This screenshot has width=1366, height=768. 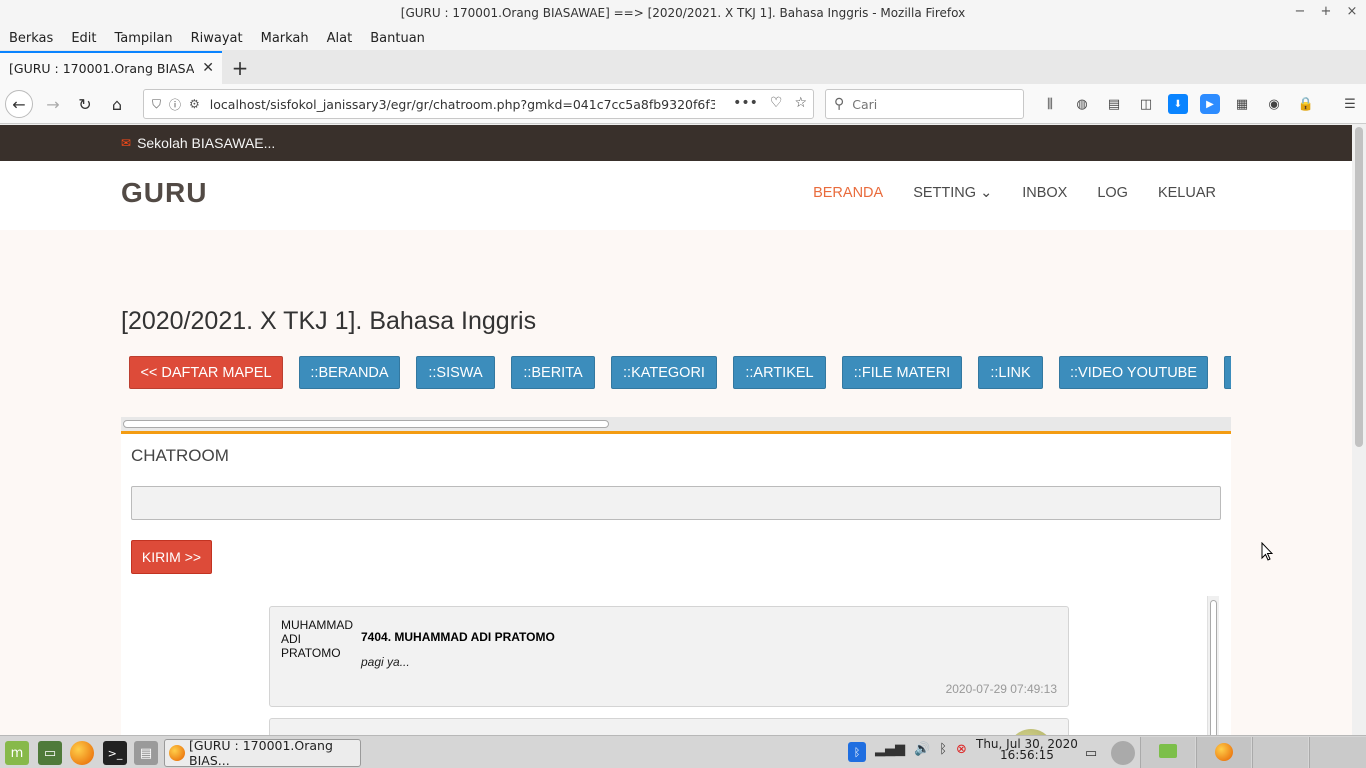 What do you see at coordinates (1044, 193) in the screenshot?
I see `nav-inbox: INBOX` at bounding box center [1044, 193].